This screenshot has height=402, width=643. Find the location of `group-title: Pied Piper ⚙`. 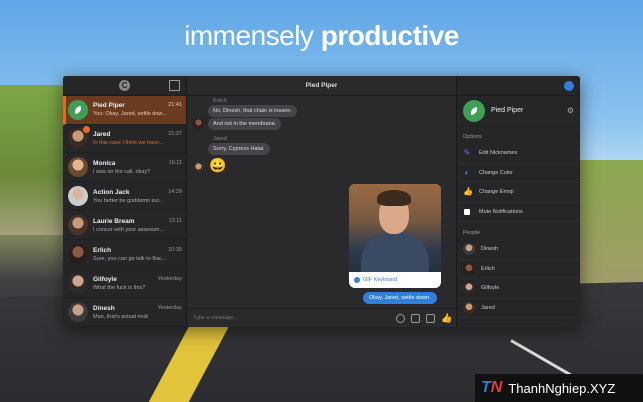

group-title: Pied Piper ⚙ is located at coordinates (518, 111).